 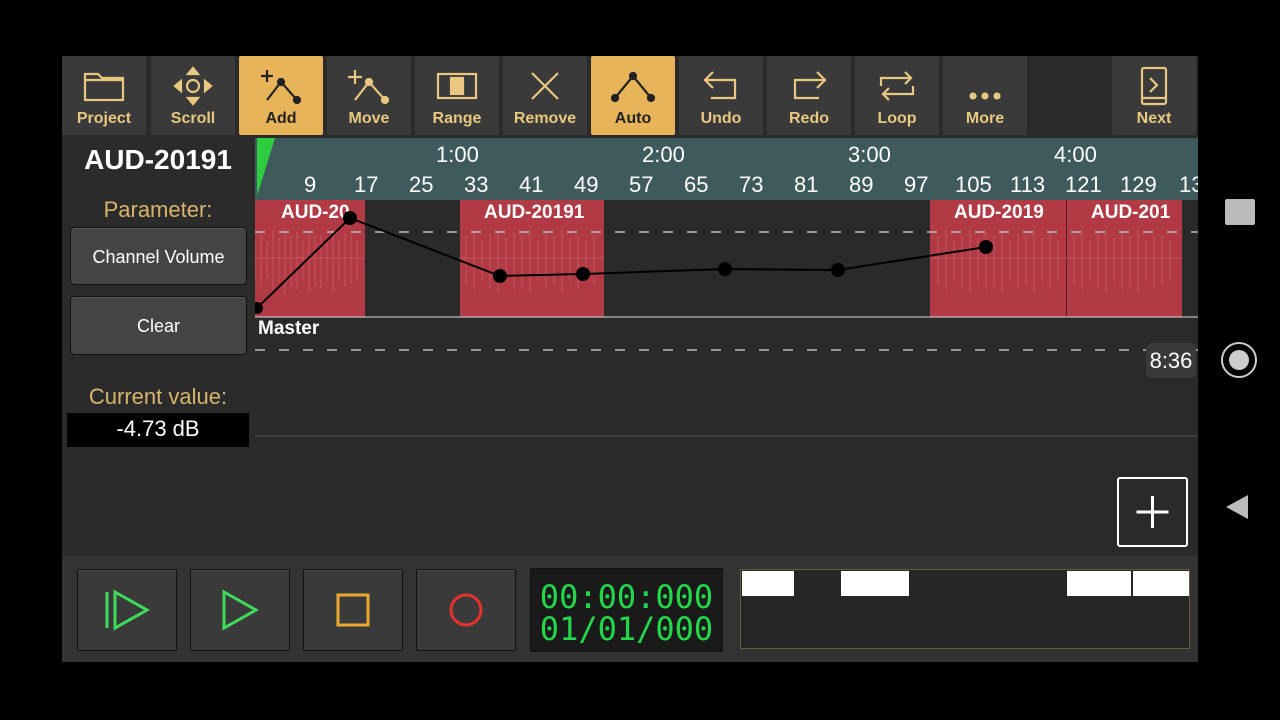 I want to click on bar-number: 129, so click(x=1138, y=184).